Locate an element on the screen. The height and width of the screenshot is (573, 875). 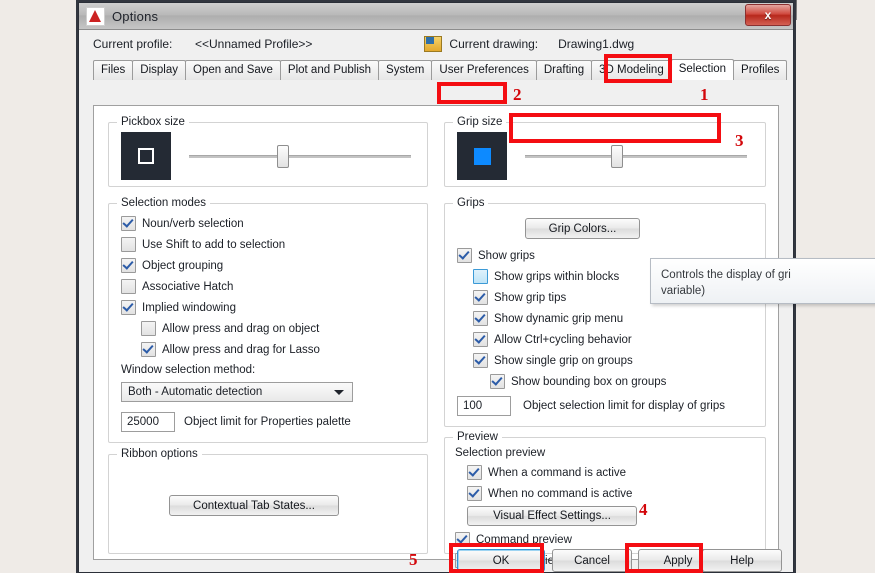
checkbox-object-grouping: Object grouping is located at coordinates (172, 265).